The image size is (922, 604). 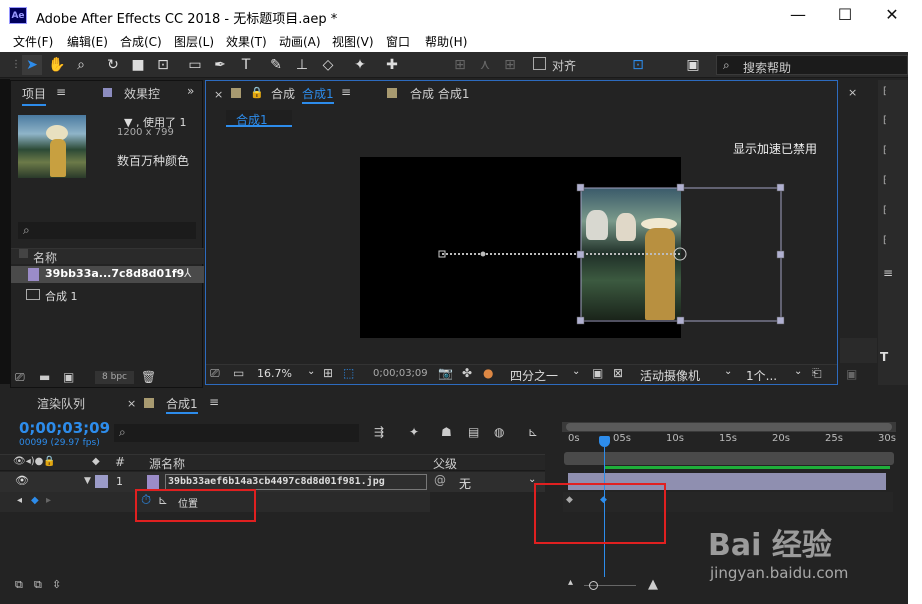 What do you see at coordinates (852, 92) in the screenshot?
I see `close-tab-icon: ×` at bounding box center [852, 92].